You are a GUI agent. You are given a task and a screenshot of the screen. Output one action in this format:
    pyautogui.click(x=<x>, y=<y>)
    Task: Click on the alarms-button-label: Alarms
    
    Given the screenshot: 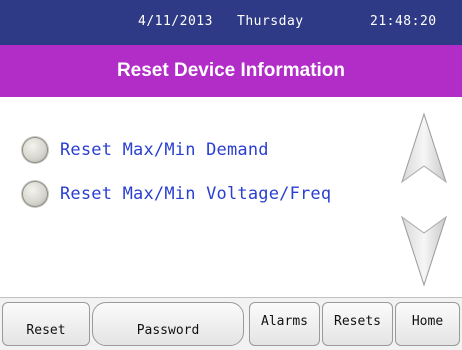 What is the action you would take?
    pyautogui.click(x=284, y=321)
    